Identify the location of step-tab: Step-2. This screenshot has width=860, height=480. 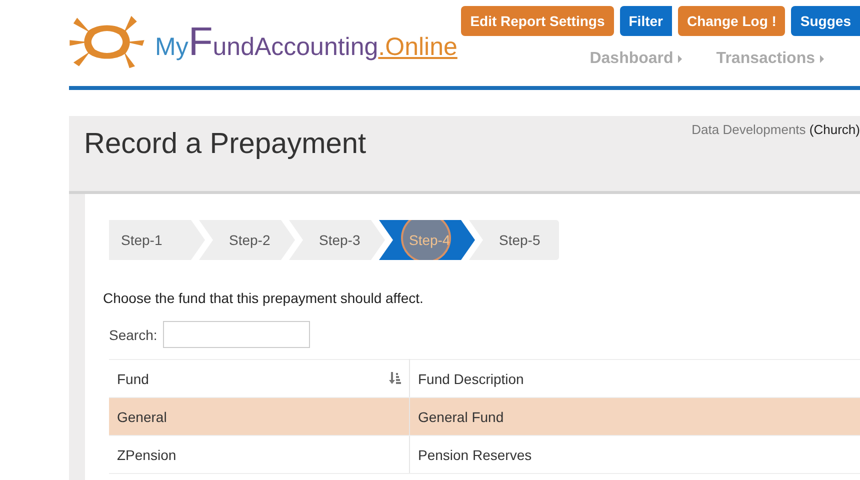
(247, 240).